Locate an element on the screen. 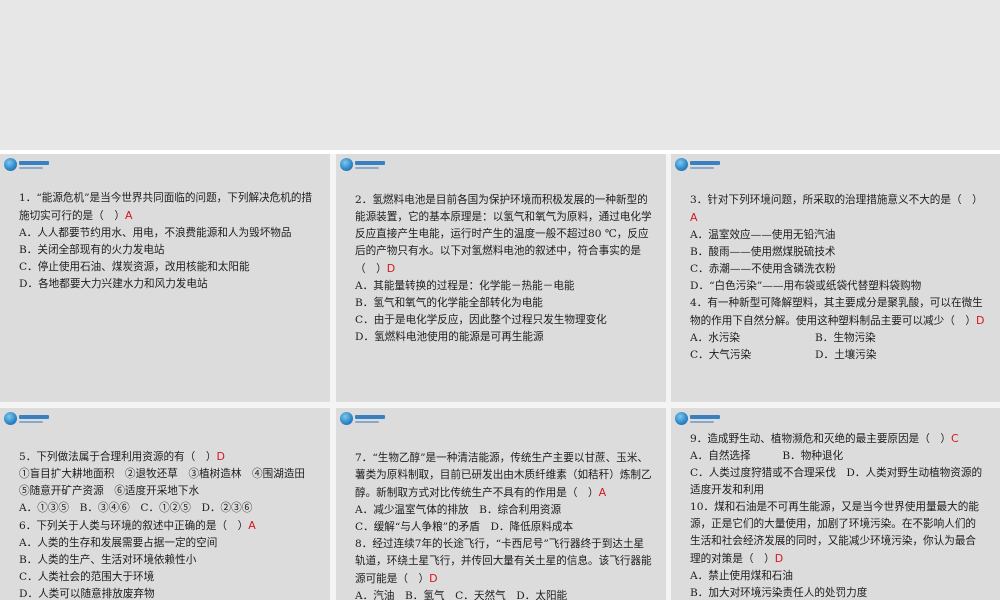 The width and height of the screenshot is (1000, 600). option-line: B．人类的生产、生活对环境依赖性小 is located at coordinates (108, 560).